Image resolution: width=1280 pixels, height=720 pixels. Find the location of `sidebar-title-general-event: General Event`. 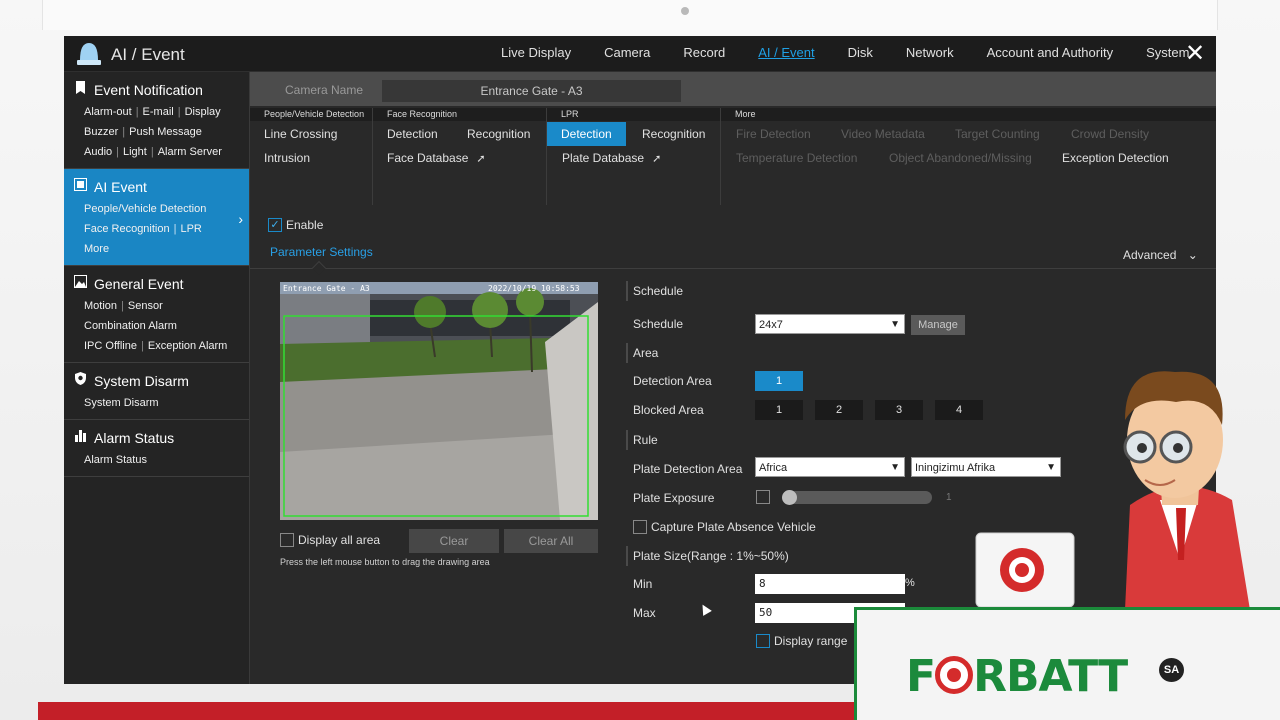

sidebar-title-general-event: General Event is located at coordinates (171, 284).